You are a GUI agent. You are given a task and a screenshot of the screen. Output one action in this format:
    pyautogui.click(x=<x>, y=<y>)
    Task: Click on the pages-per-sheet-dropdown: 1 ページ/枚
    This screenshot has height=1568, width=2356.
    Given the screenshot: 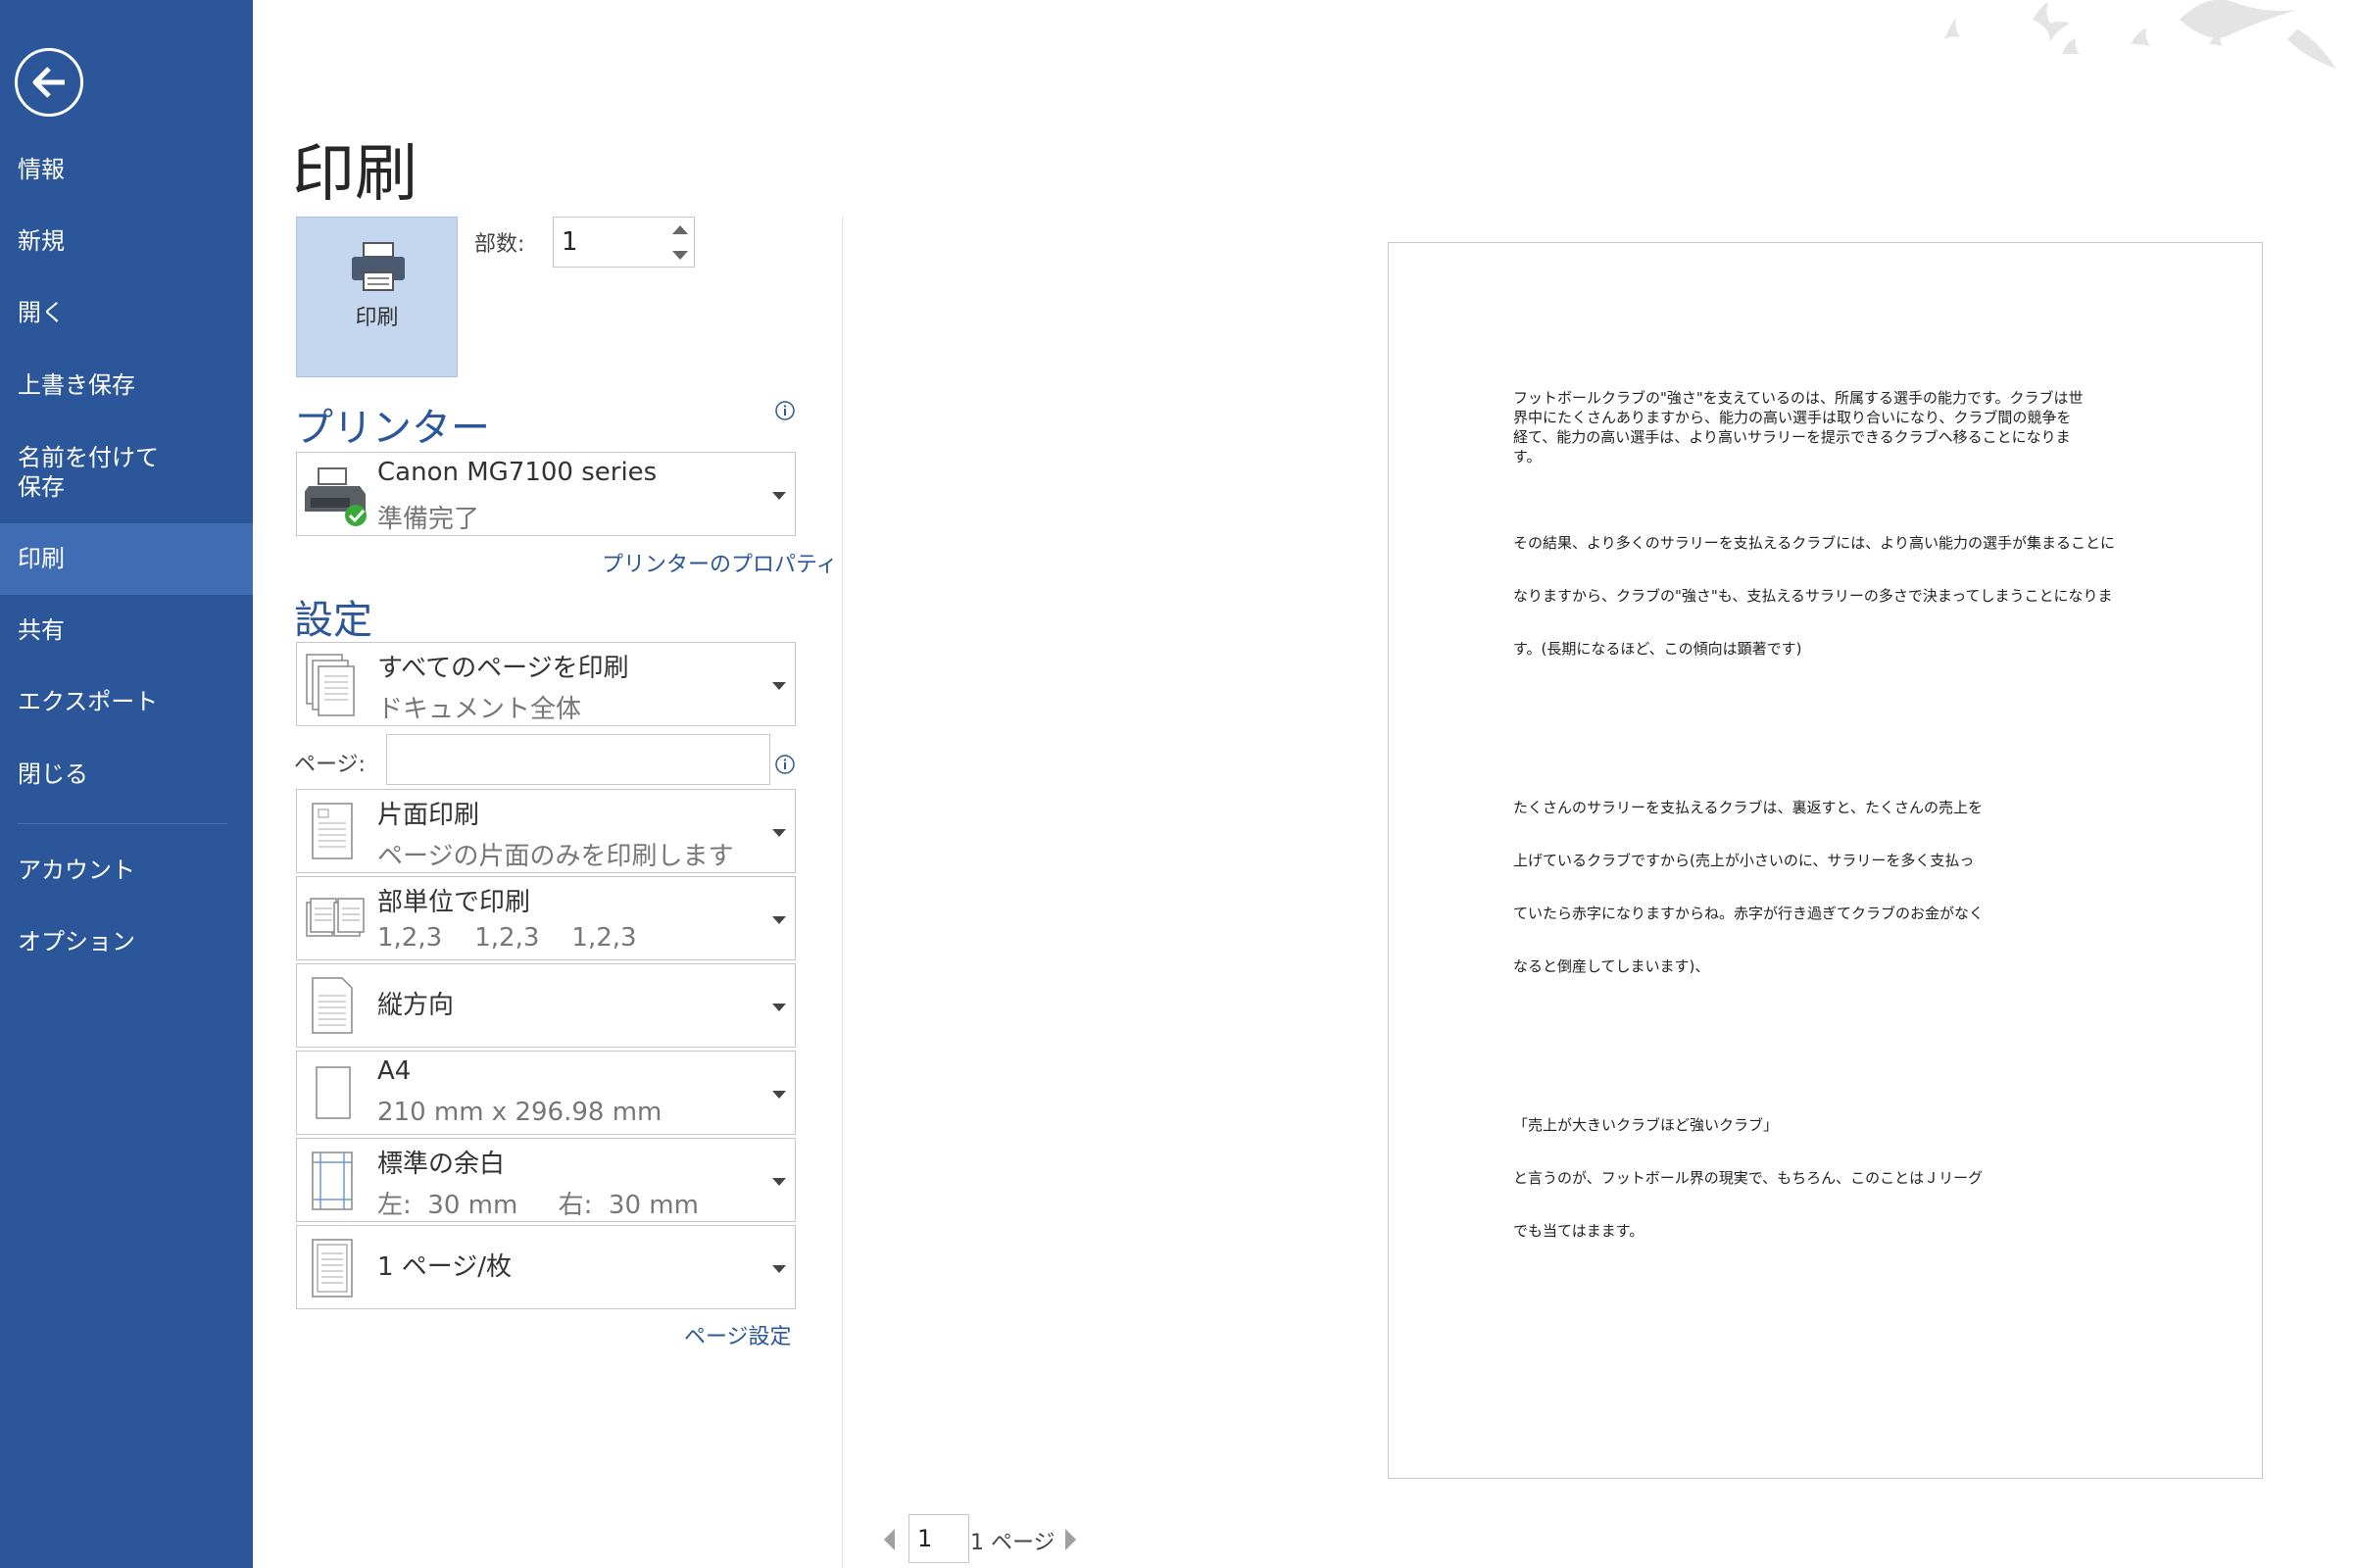 What is the action you would take?
    pyautogui.click(x=546, y=1267)
    